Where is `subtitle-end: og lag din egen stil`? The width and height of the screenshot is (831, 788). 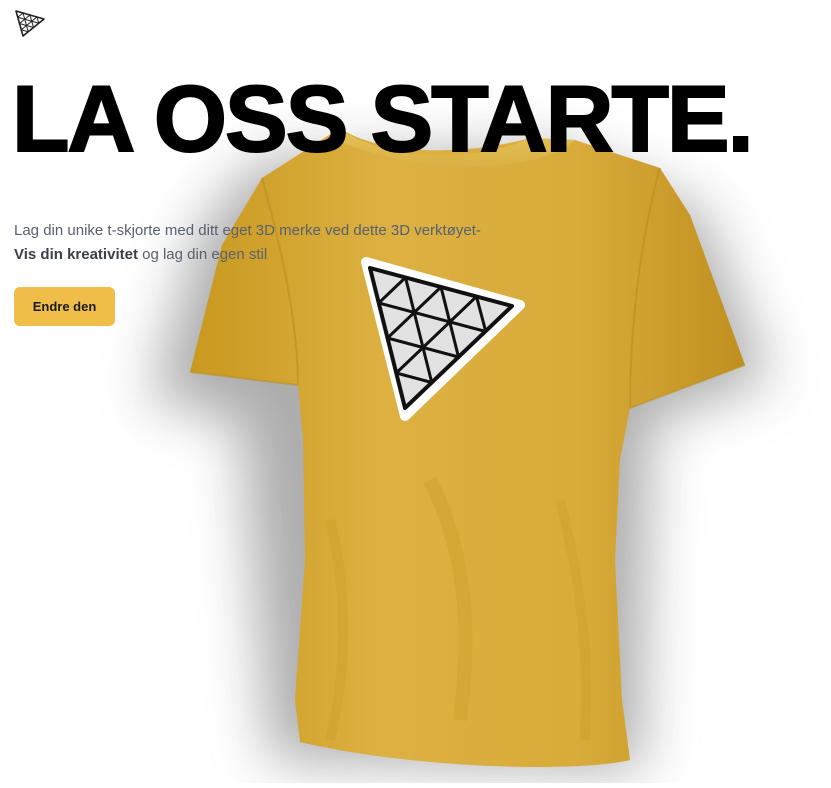
subtitle-end: og lag din egen stil is located at coordinates (205, 254).